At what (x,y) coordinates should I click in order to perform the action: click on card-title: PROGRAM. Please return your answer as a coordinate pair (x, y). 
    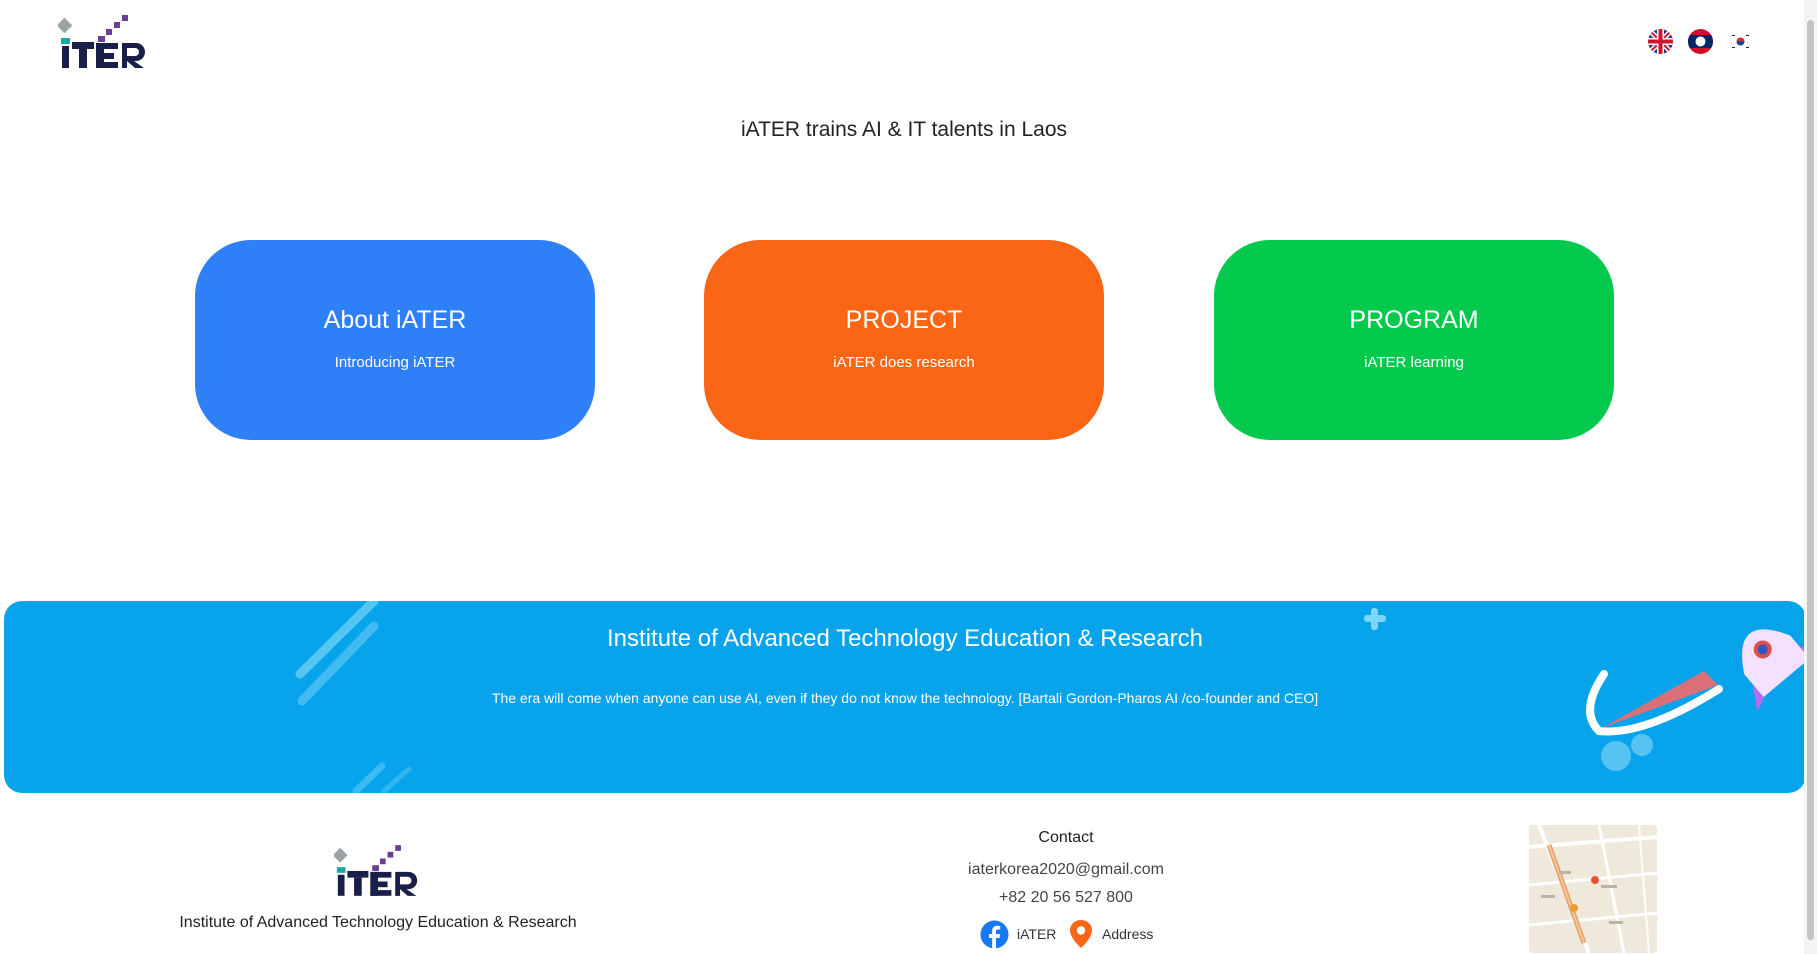
    Looking at the image, I should click on (1414, 320).